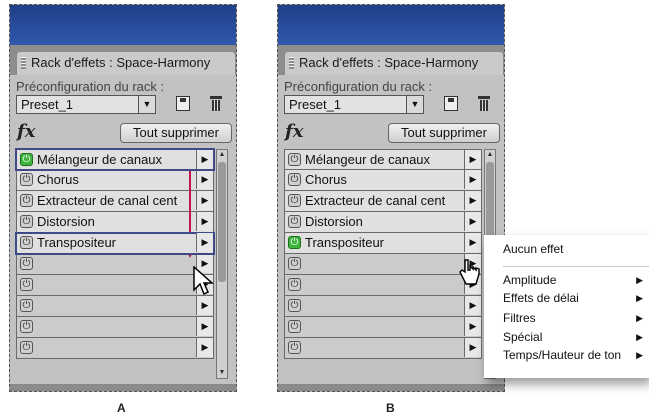  I want to click on figure-caption-b: B, so click(390, 408).